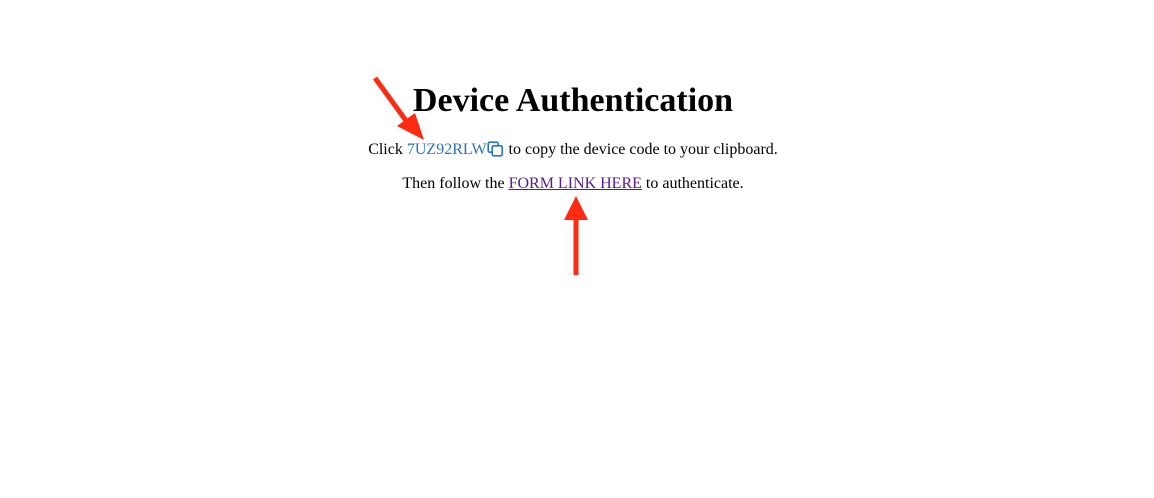 The height and width of the screenshot is (498, 1154). I want to click on copy-icon, so click(495, 149).